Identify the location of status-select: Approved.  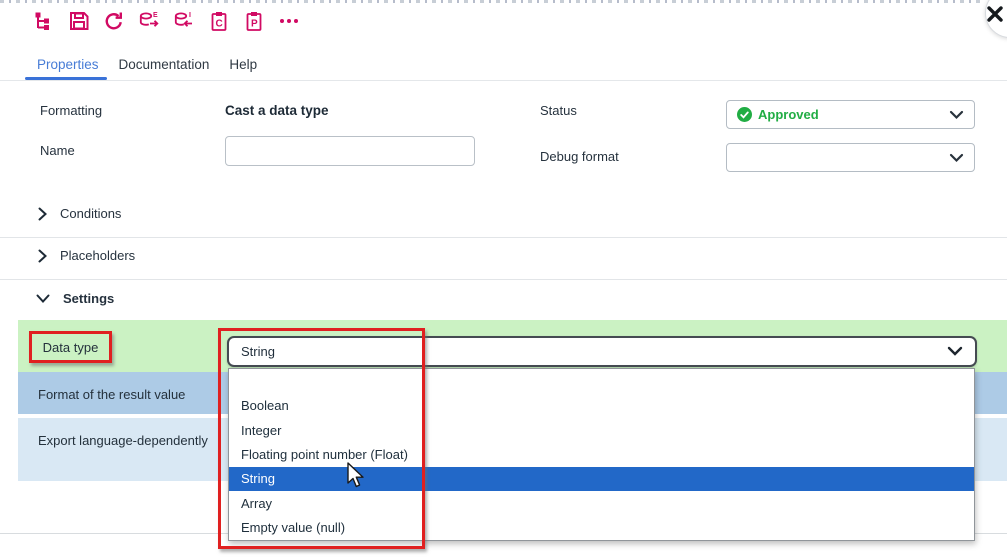
(850, 114).